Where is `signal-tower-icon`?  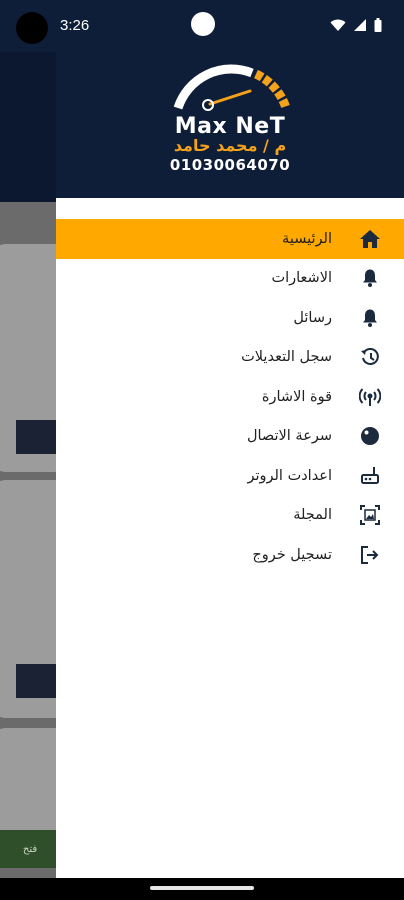 signal-tower-icon is located at coordinates (370, 397).